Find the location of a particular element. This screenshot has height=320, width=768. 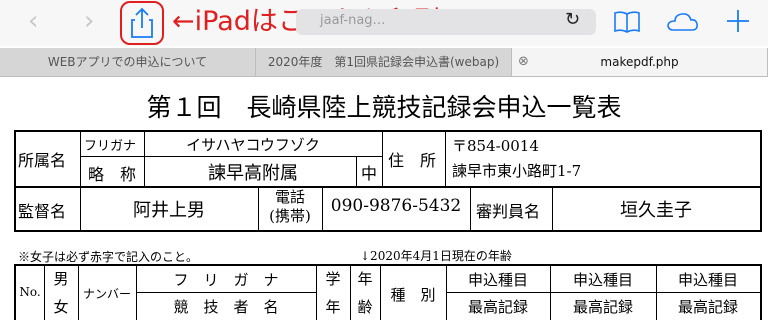

postal-code: 〒854-0014 is located at coordinates (495, 146).